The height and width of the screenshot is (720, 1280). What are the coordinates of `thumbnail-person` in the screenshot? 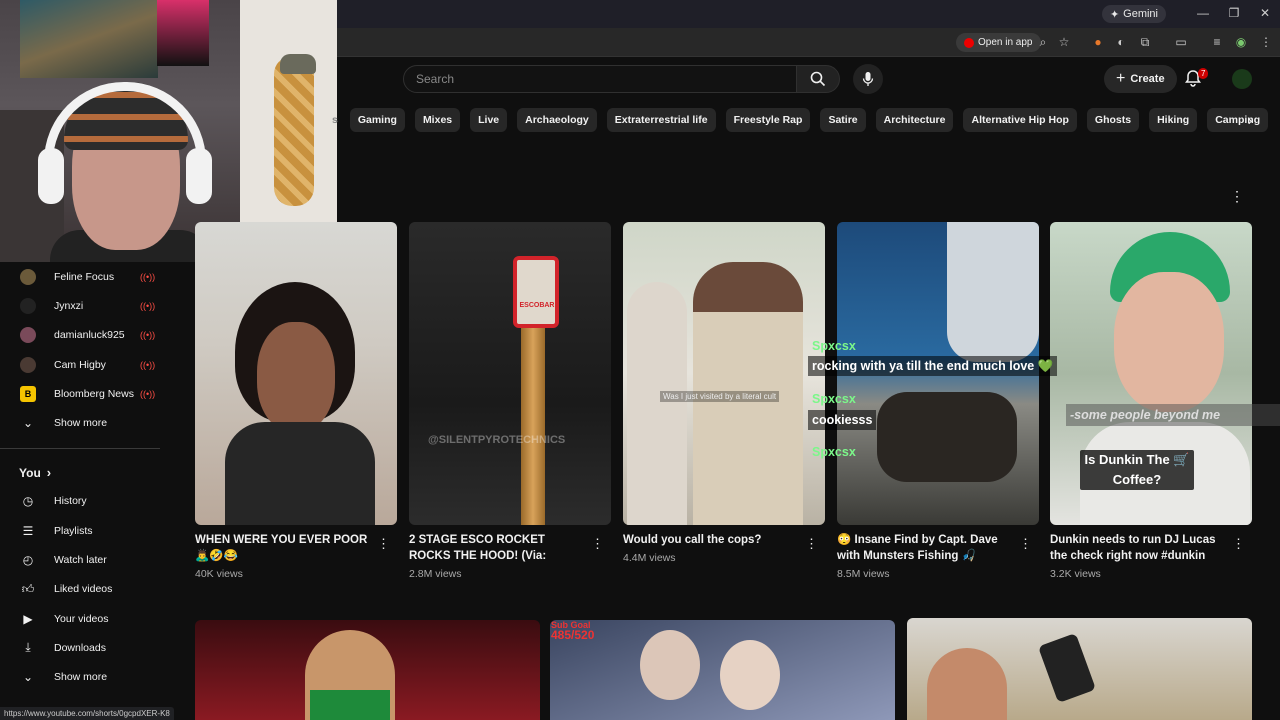 It's located at (750, 675).